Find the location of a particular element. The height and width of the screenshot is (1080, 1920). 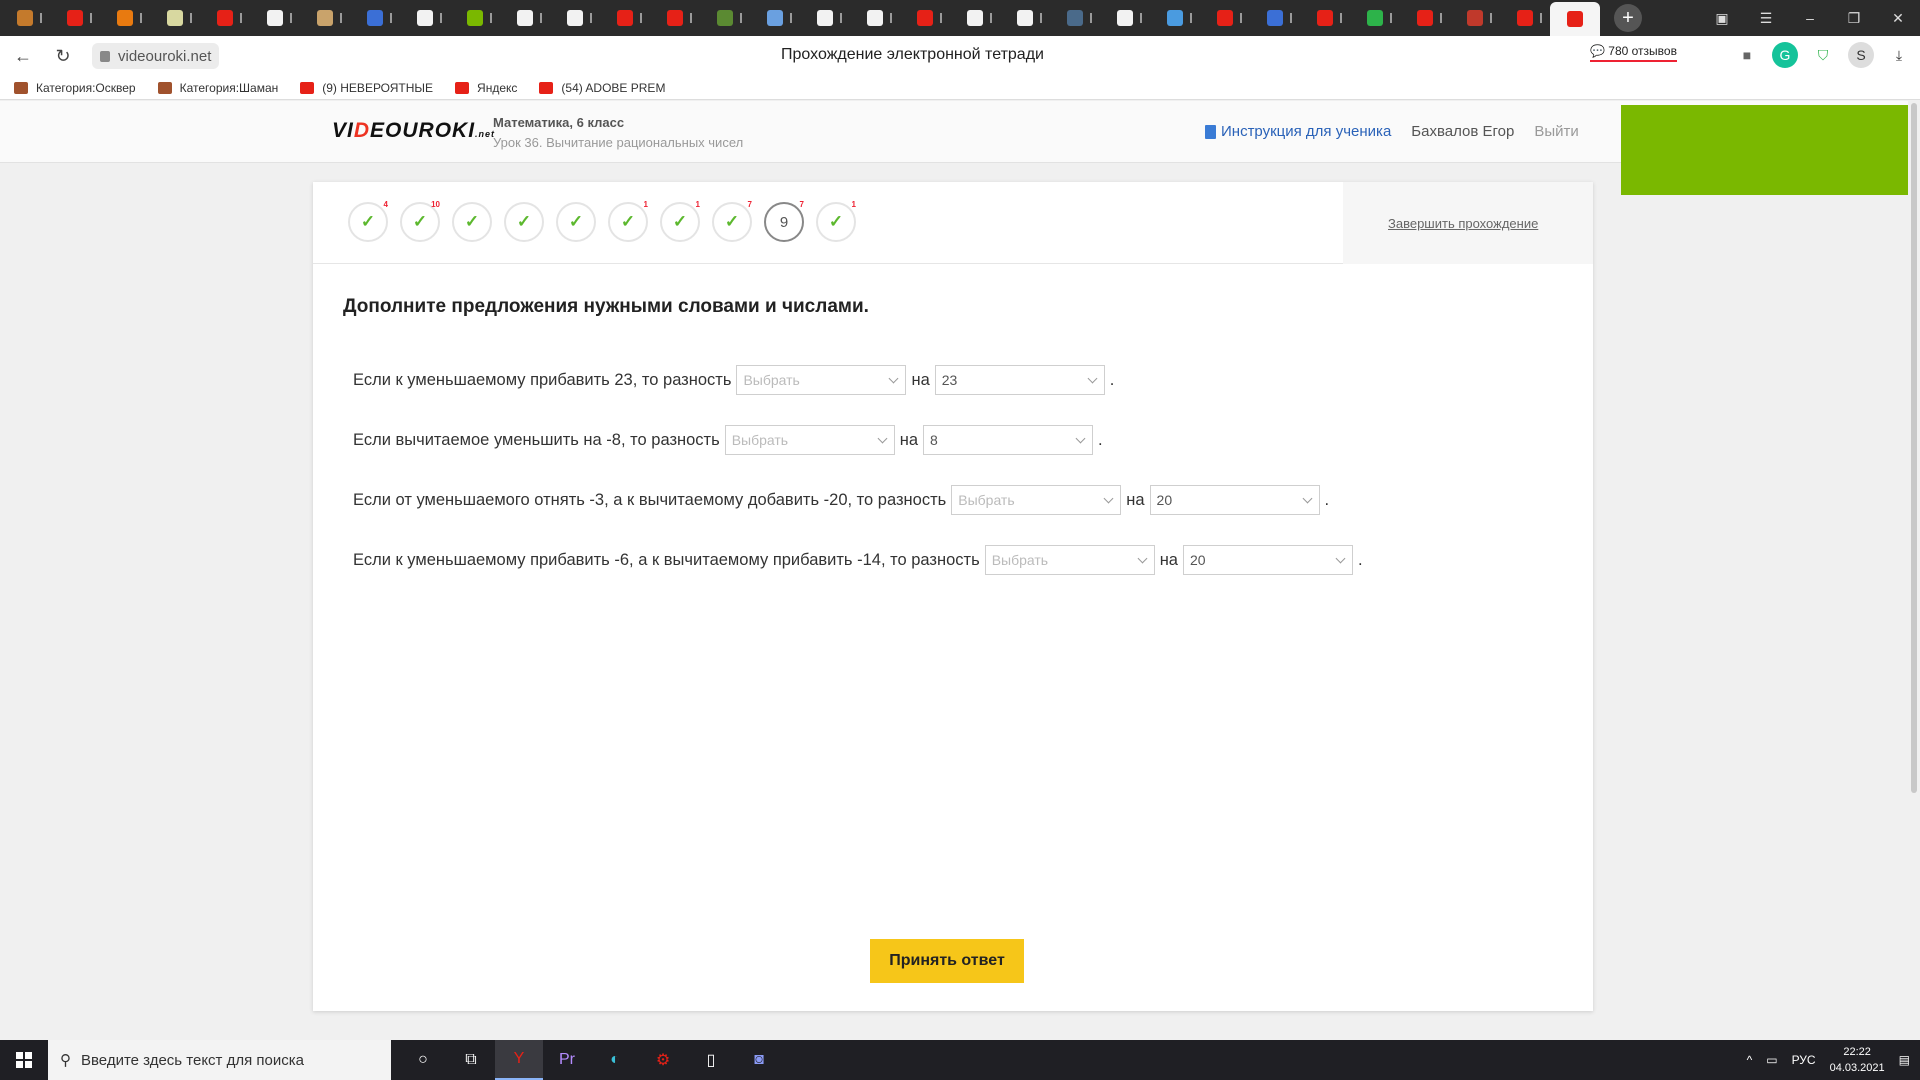

submit-answer-button: Принять ответ is located at coordinates (947, 961).